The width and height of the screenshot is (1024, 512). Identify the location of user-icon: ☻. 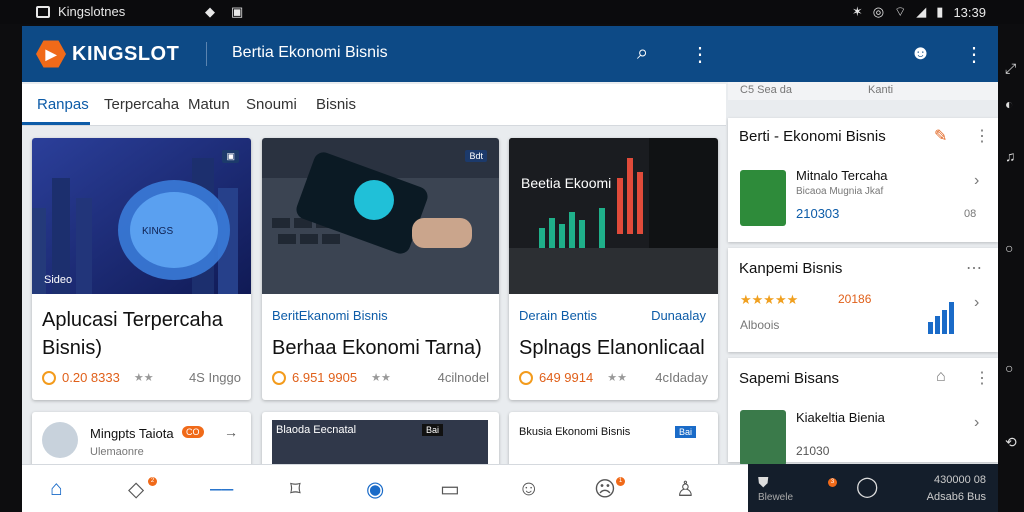
(920, 53).